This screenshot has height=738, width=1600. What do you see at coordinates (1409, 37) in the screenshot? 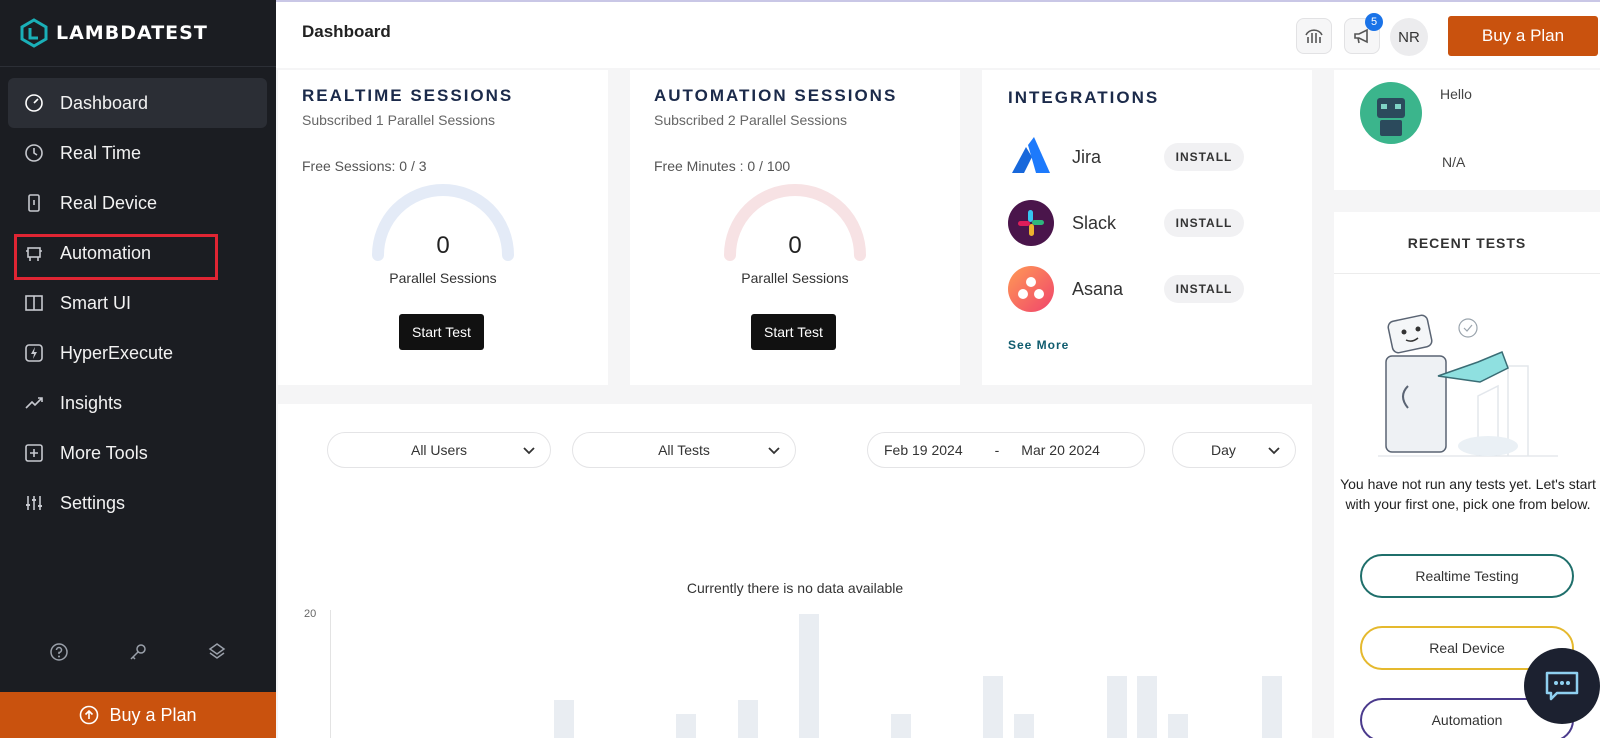
I see `user-avatar: NR` at bounding box center [1409, 37].